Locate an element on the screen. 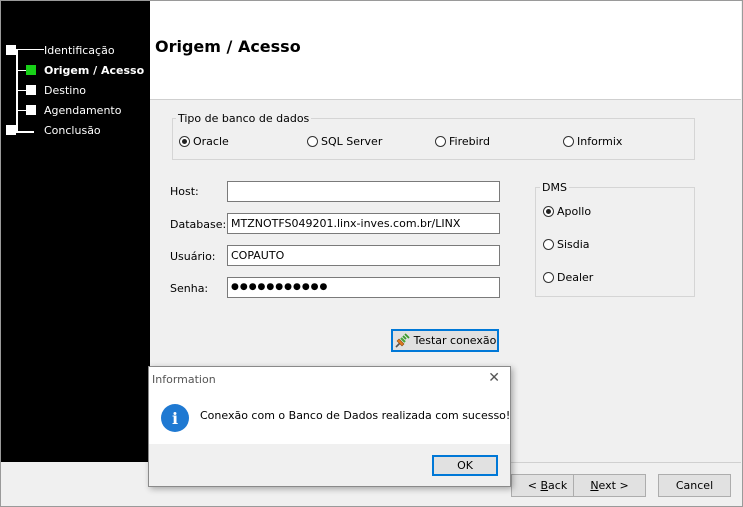 Image resolution: width=743 pixels, height=507 pixels. radio-dealer-label: Dealer is located at coordinates (575, 277).